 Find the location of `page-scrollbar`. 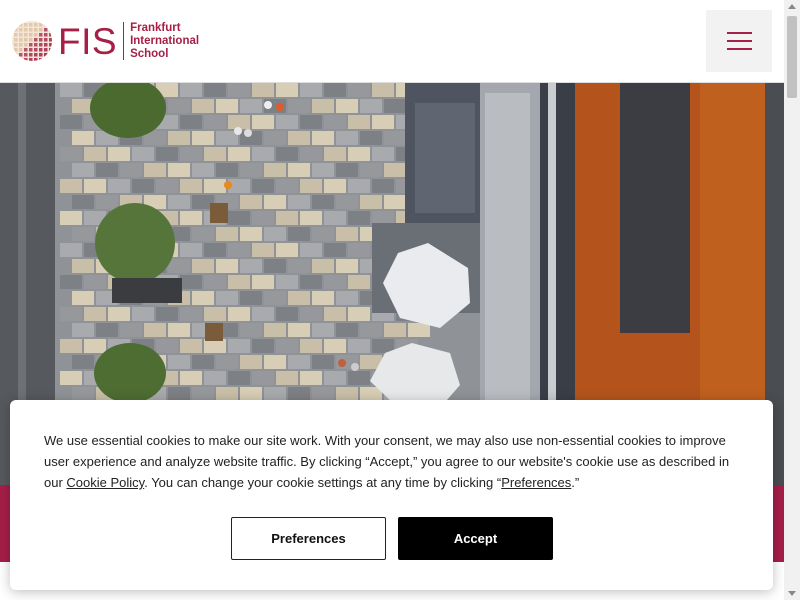

page-scrollbar is located at coordinates (792, 300).